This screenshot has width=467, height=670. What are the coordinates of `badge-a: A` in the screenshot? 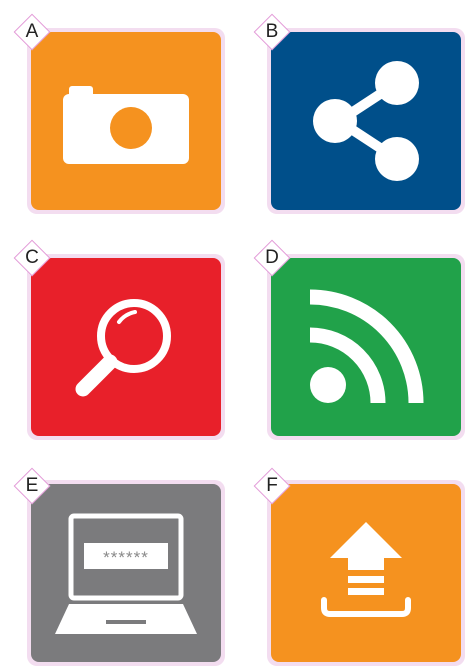 It's located at (32, 32).